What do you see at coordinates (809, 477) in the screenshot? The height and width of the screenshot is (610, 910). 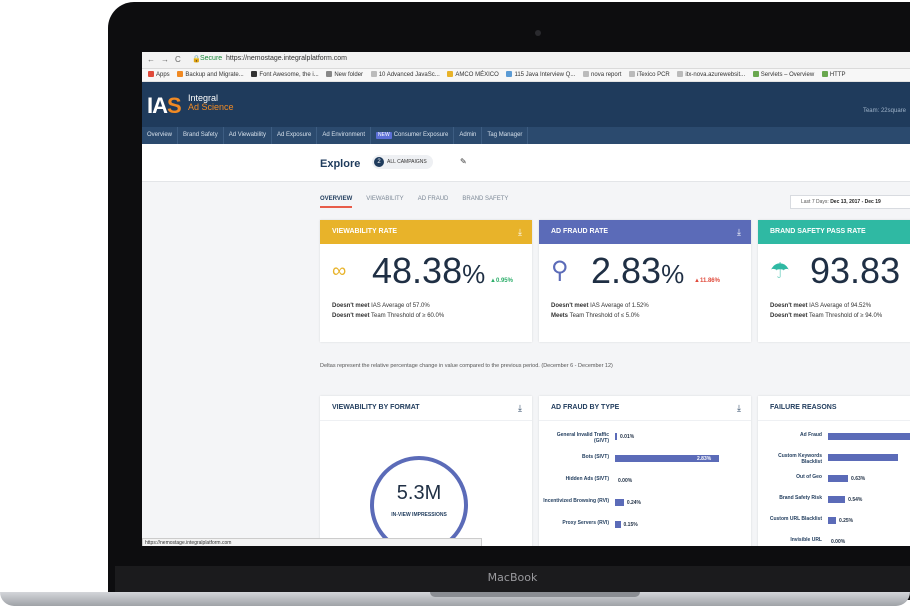 I see `bar-label: Out of Geo` at bounding box center [809, 477].